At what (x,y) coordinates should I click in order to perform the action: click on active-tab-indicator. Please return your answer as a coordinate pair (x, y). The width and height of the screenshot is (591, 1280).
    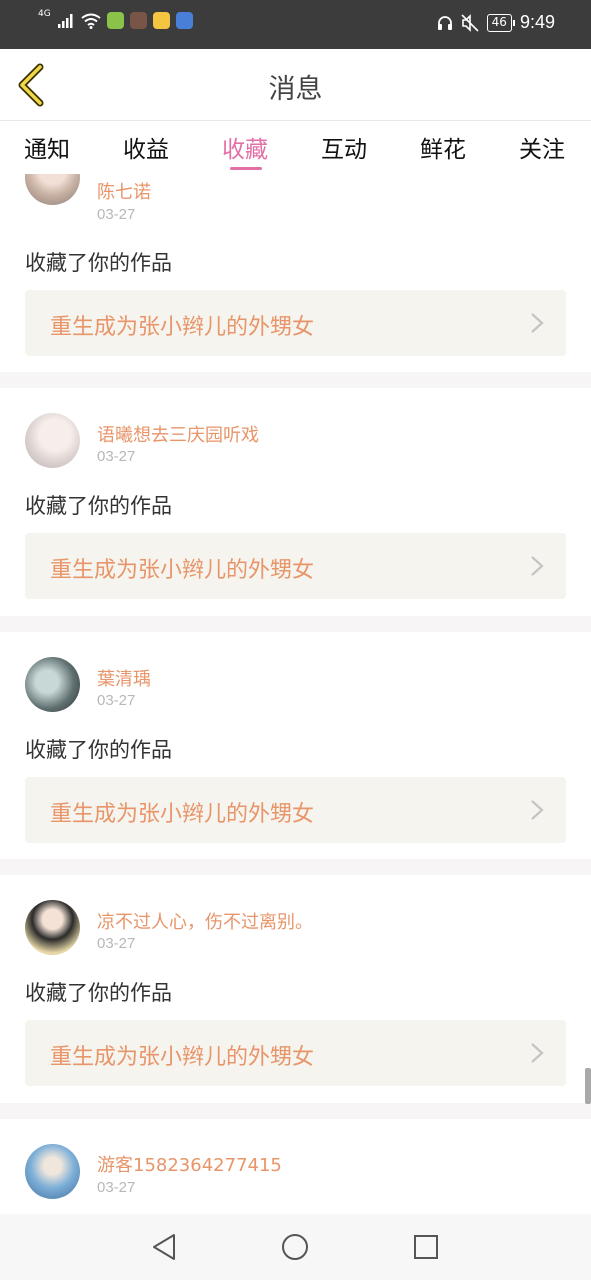
    Looking at the image, I should click on (246, 168).